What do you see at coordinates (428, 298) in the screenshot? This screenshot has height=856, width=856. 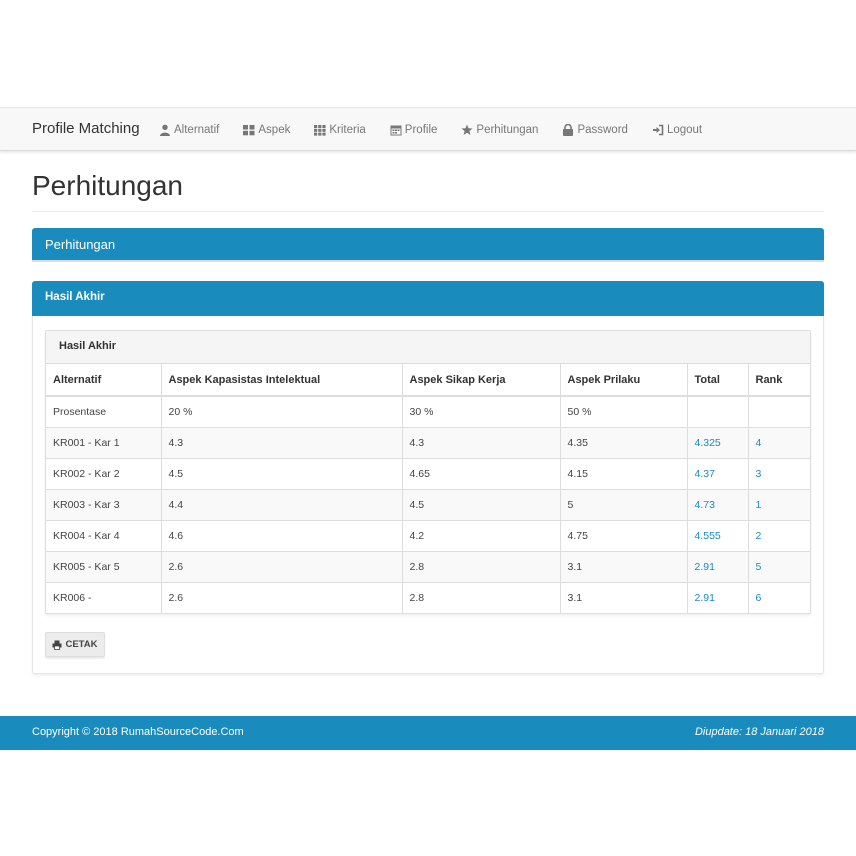 I see `hasil-akhir-panel-heading: Hasil Akhir` at bounding box center [428, 298].